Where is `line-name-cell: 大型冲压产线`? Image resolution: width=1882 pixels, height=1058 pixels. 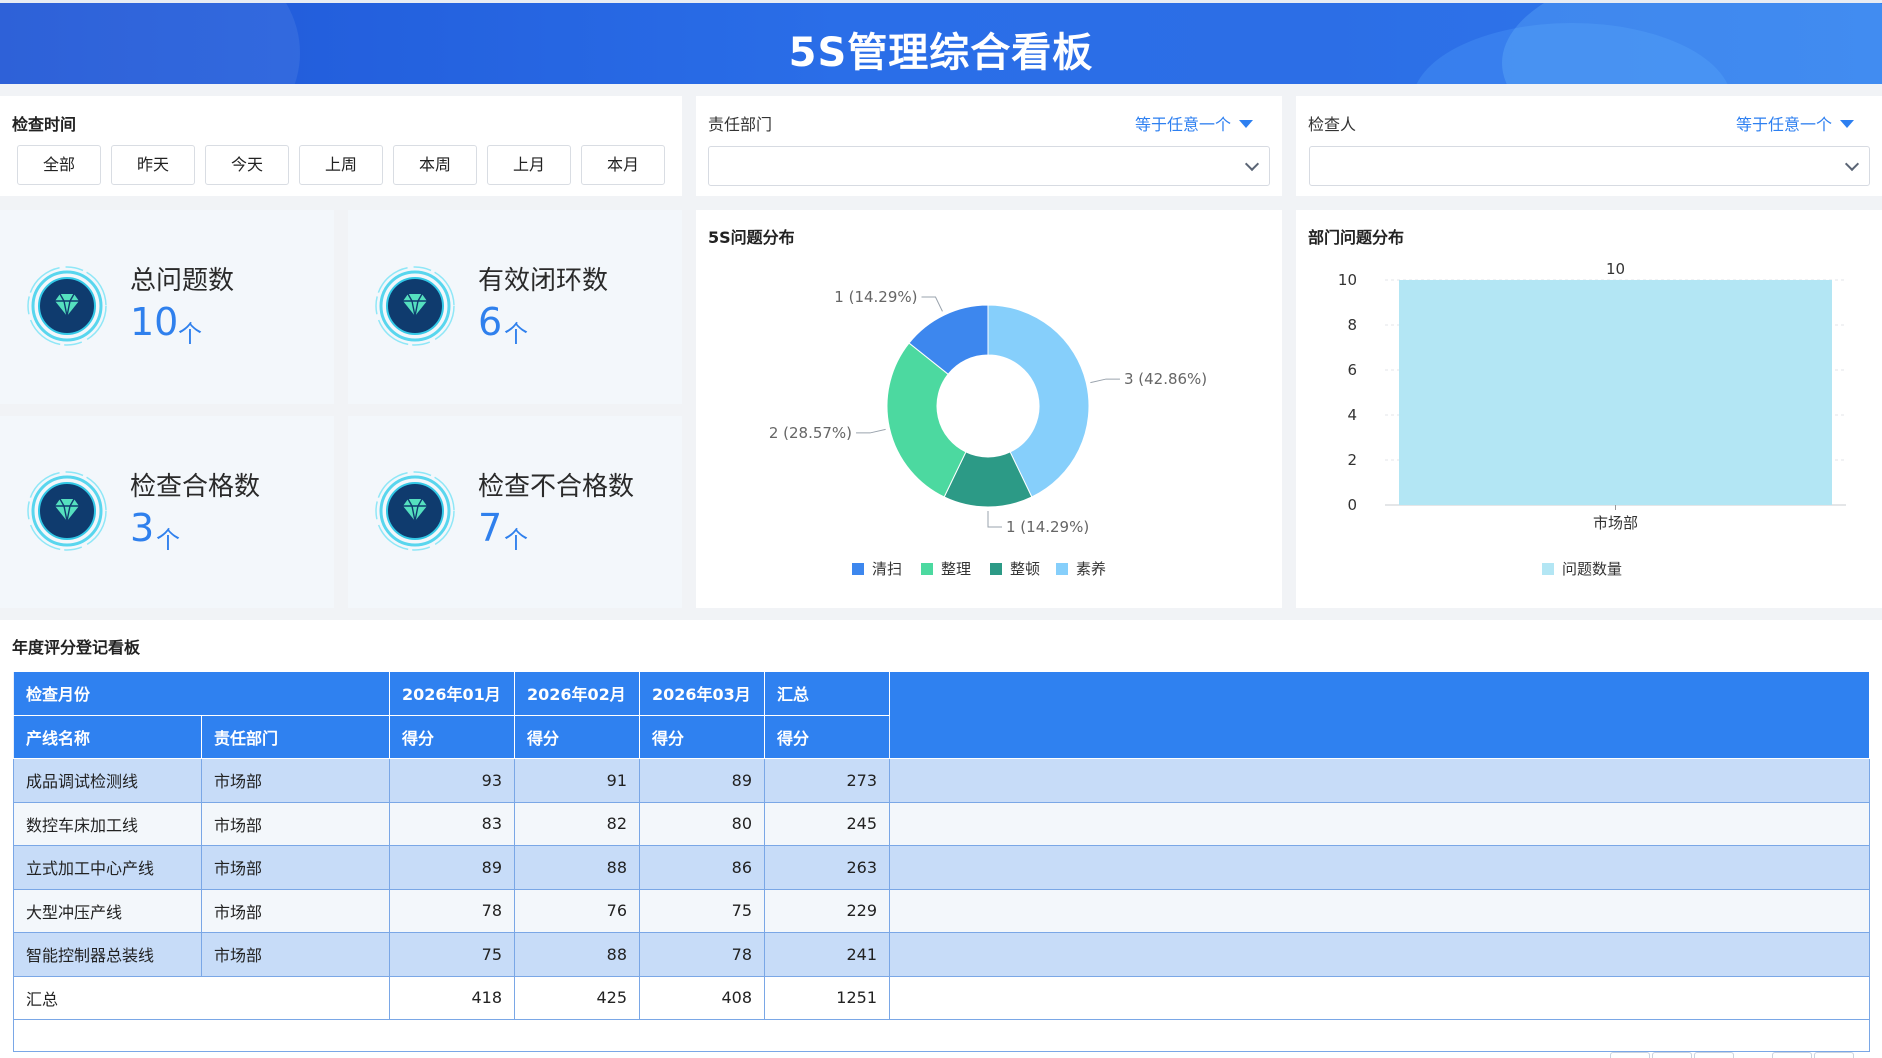 line-name-cell: 大型冲压产线 is located at coordinates (107, 910).